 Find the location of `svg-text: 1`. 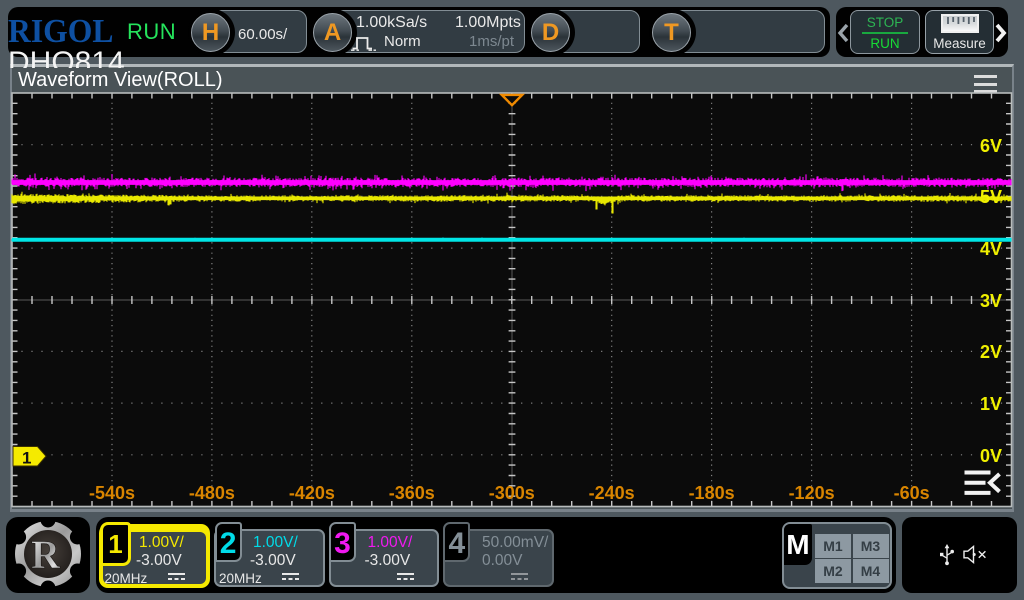

svg-text: 1 is located at coordinates (26, 458).